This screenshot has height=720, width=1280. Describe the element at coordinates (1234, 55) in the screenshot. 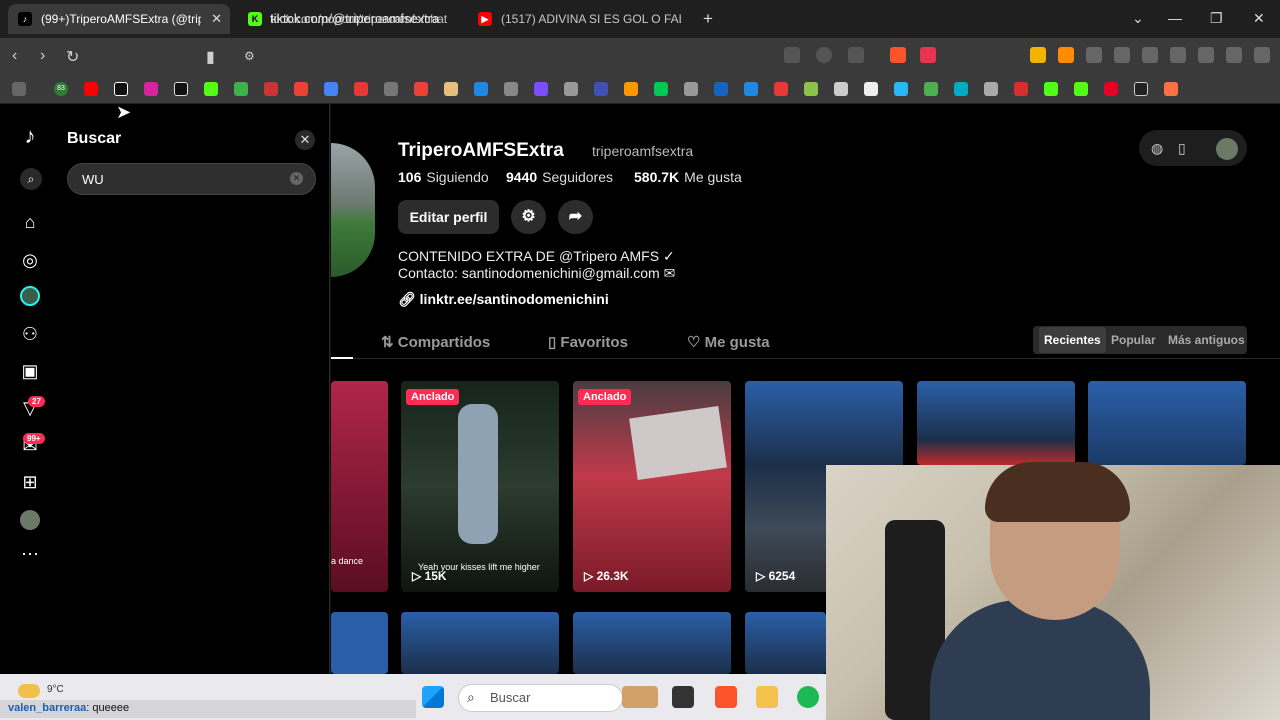

I see `vpn-icon` at that location.